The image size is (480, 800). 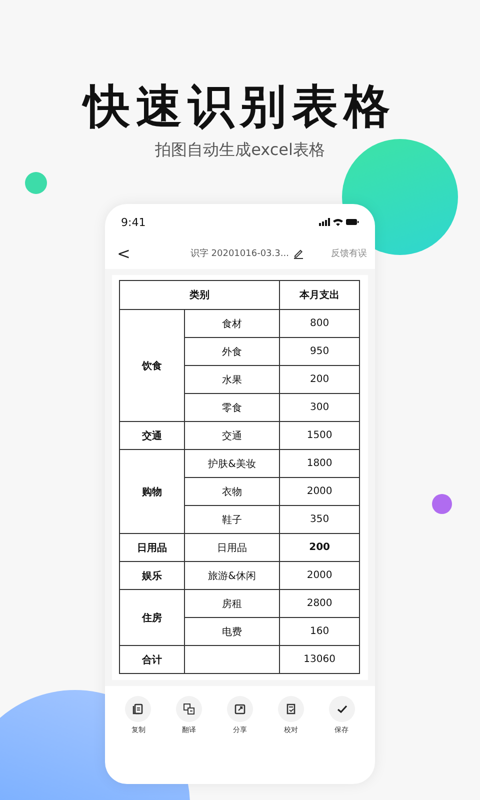 I want to click on table-cell: 1500, so click(x=320, y=436).